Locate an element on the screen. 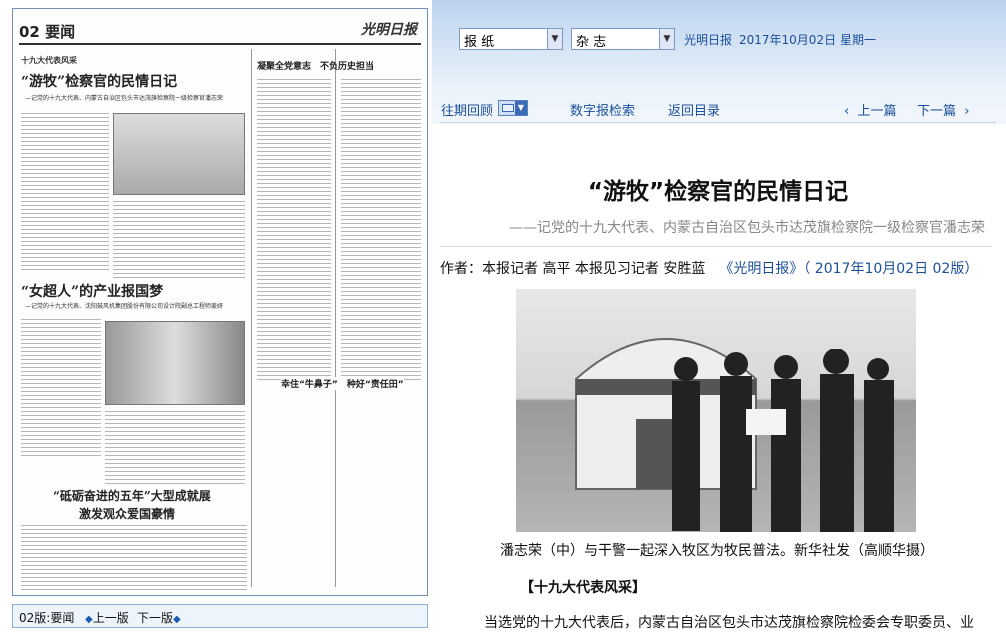 This screenshot has height=637, width=1006. story-headline-2: “女超人”的产业报国梦 is located at coordinates (92, 291).